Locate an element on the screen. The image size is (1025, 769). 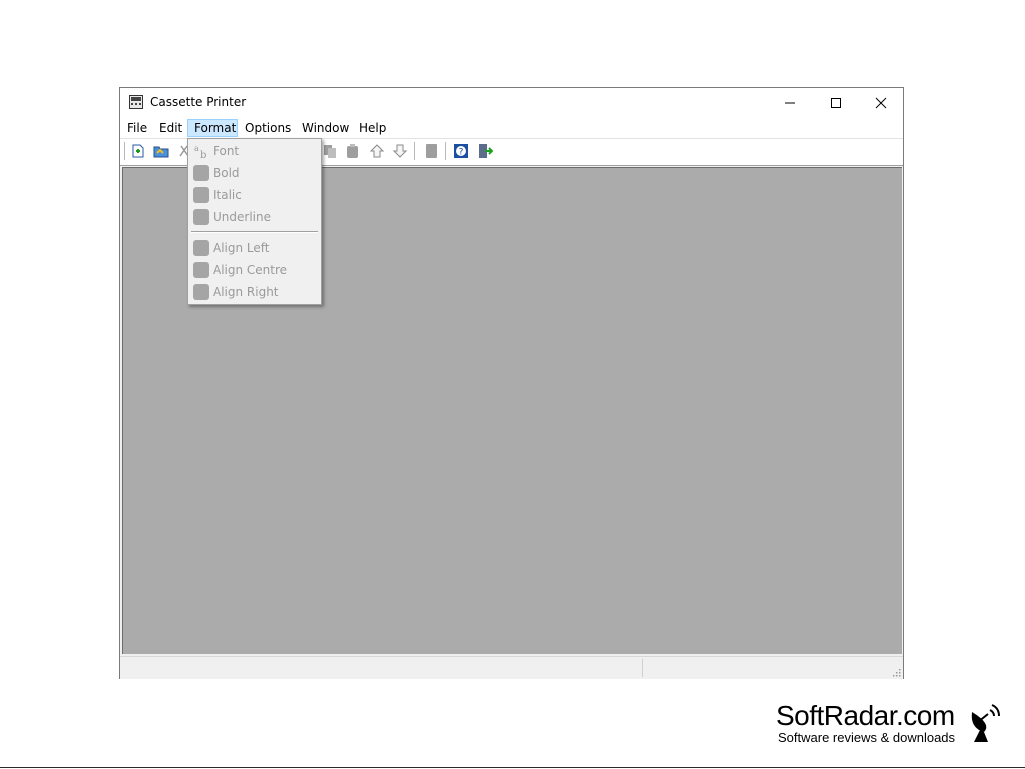
minimize-button is located at coordinates (790, 102).